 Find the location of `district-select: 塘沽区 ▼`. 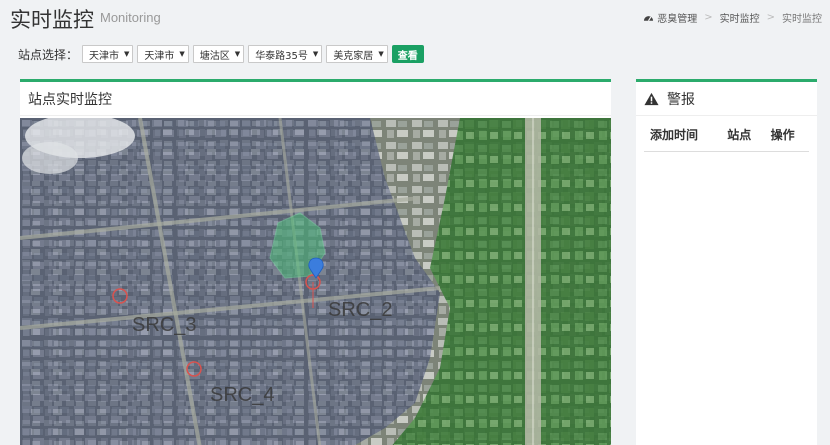

district-select: 塘沽区 ▼ is located at coordinates (218, 54).